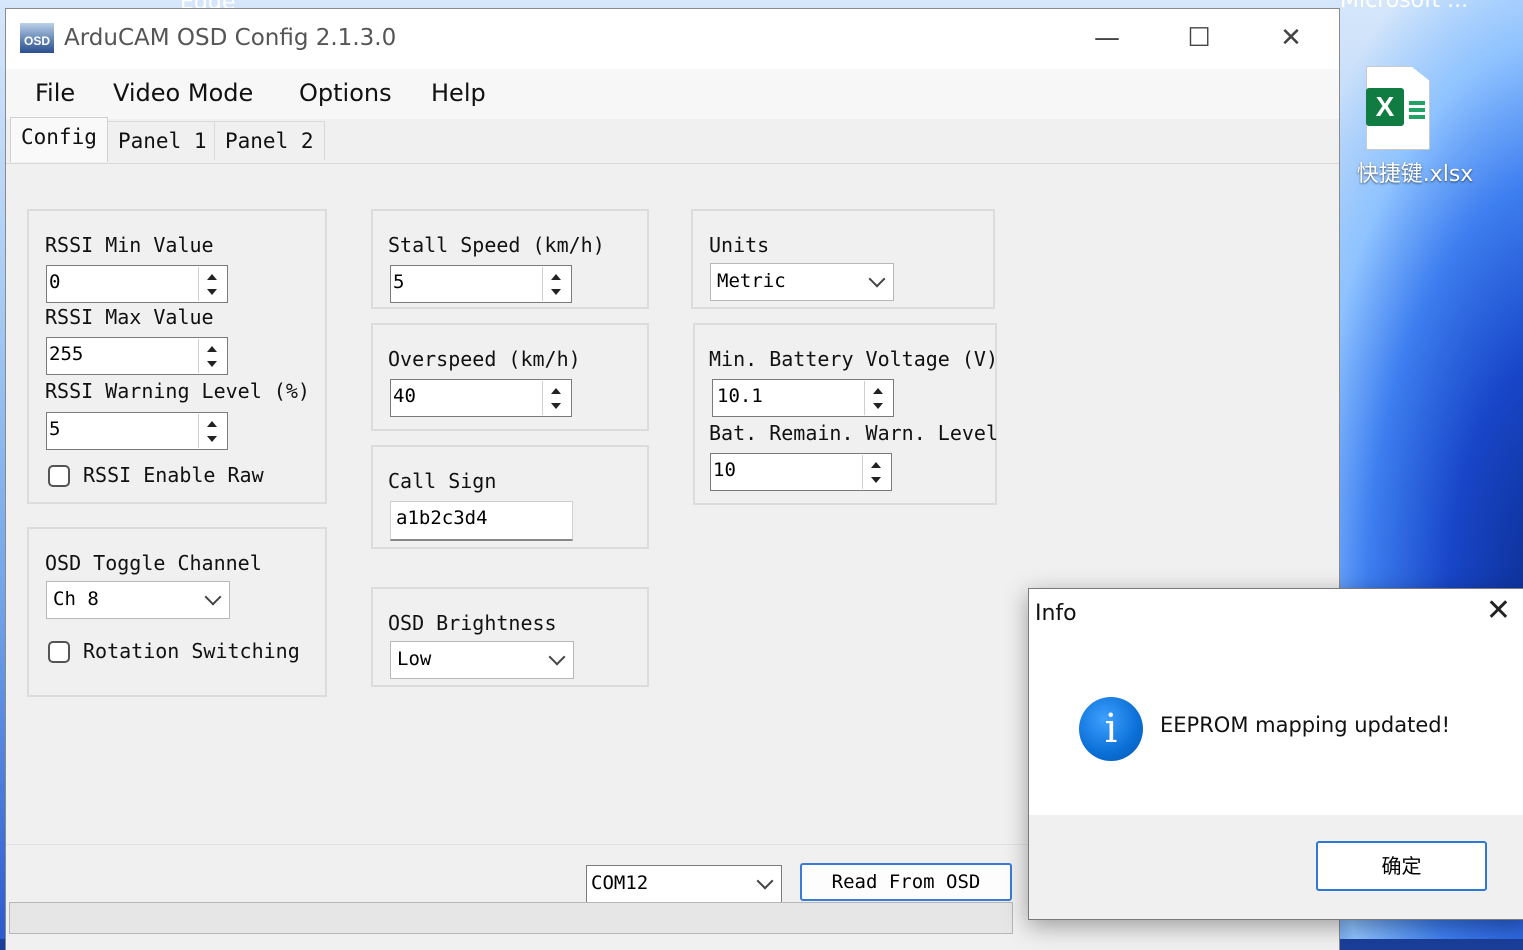 The height and width of the screenshot is (950, 1523). I want to click on info-dialog: Info ✕ i EEPROM mapping updated! 确定, so click(1275, 754).